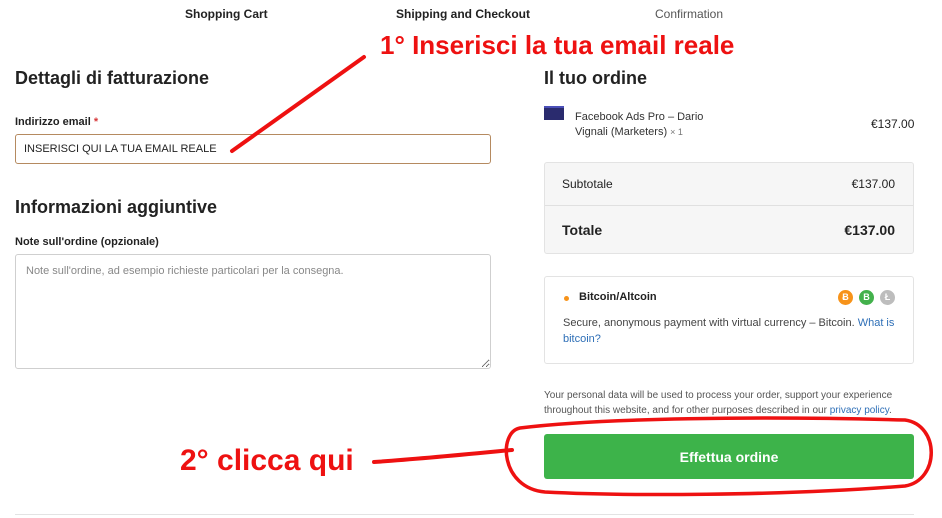 This screenshot has width=942, height=518. What do you see at coordinates (116, 207) in the screenshot?
I see `additional-info-title: Informazioni aggiuntive` at bounding box center [116, 207].